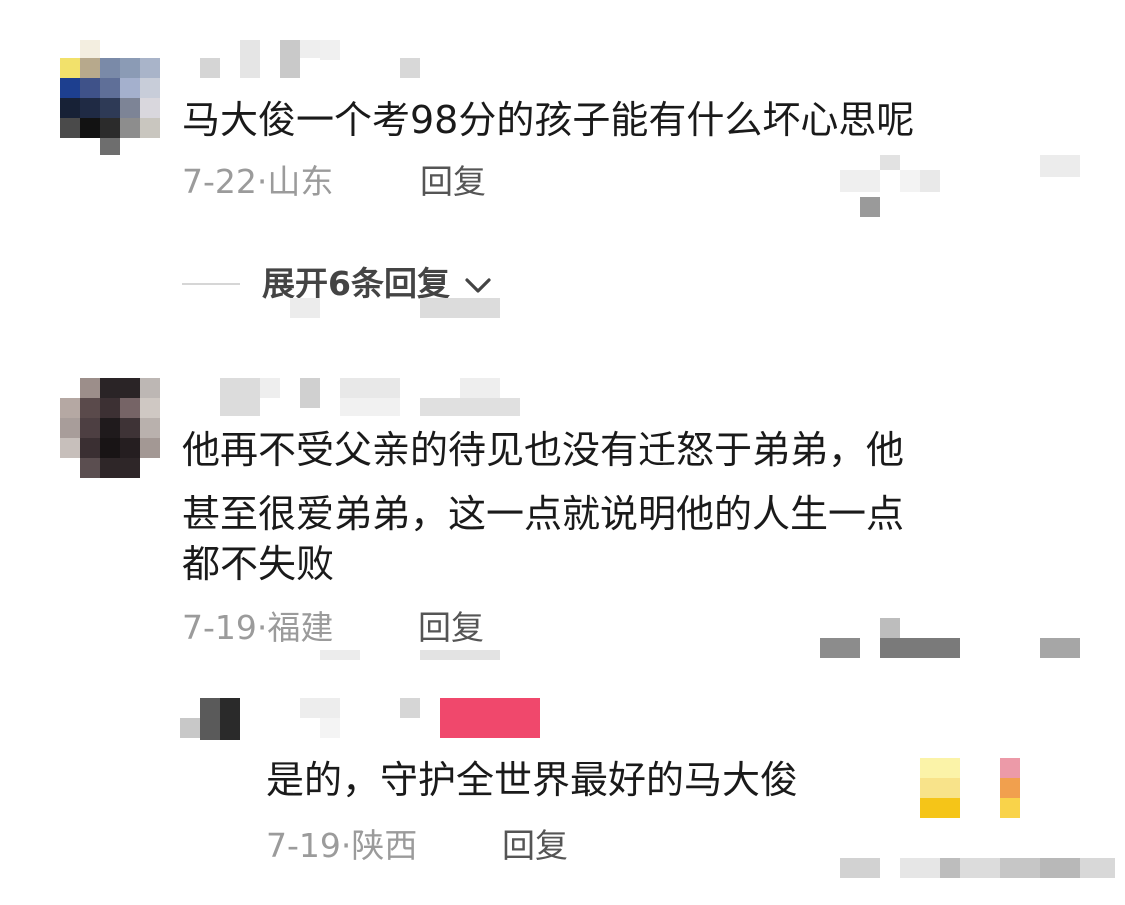 The image size is (1125, 905). Describe the element at coordinates (211, 284) in the screenshot. I see `expand-divider` at that location.